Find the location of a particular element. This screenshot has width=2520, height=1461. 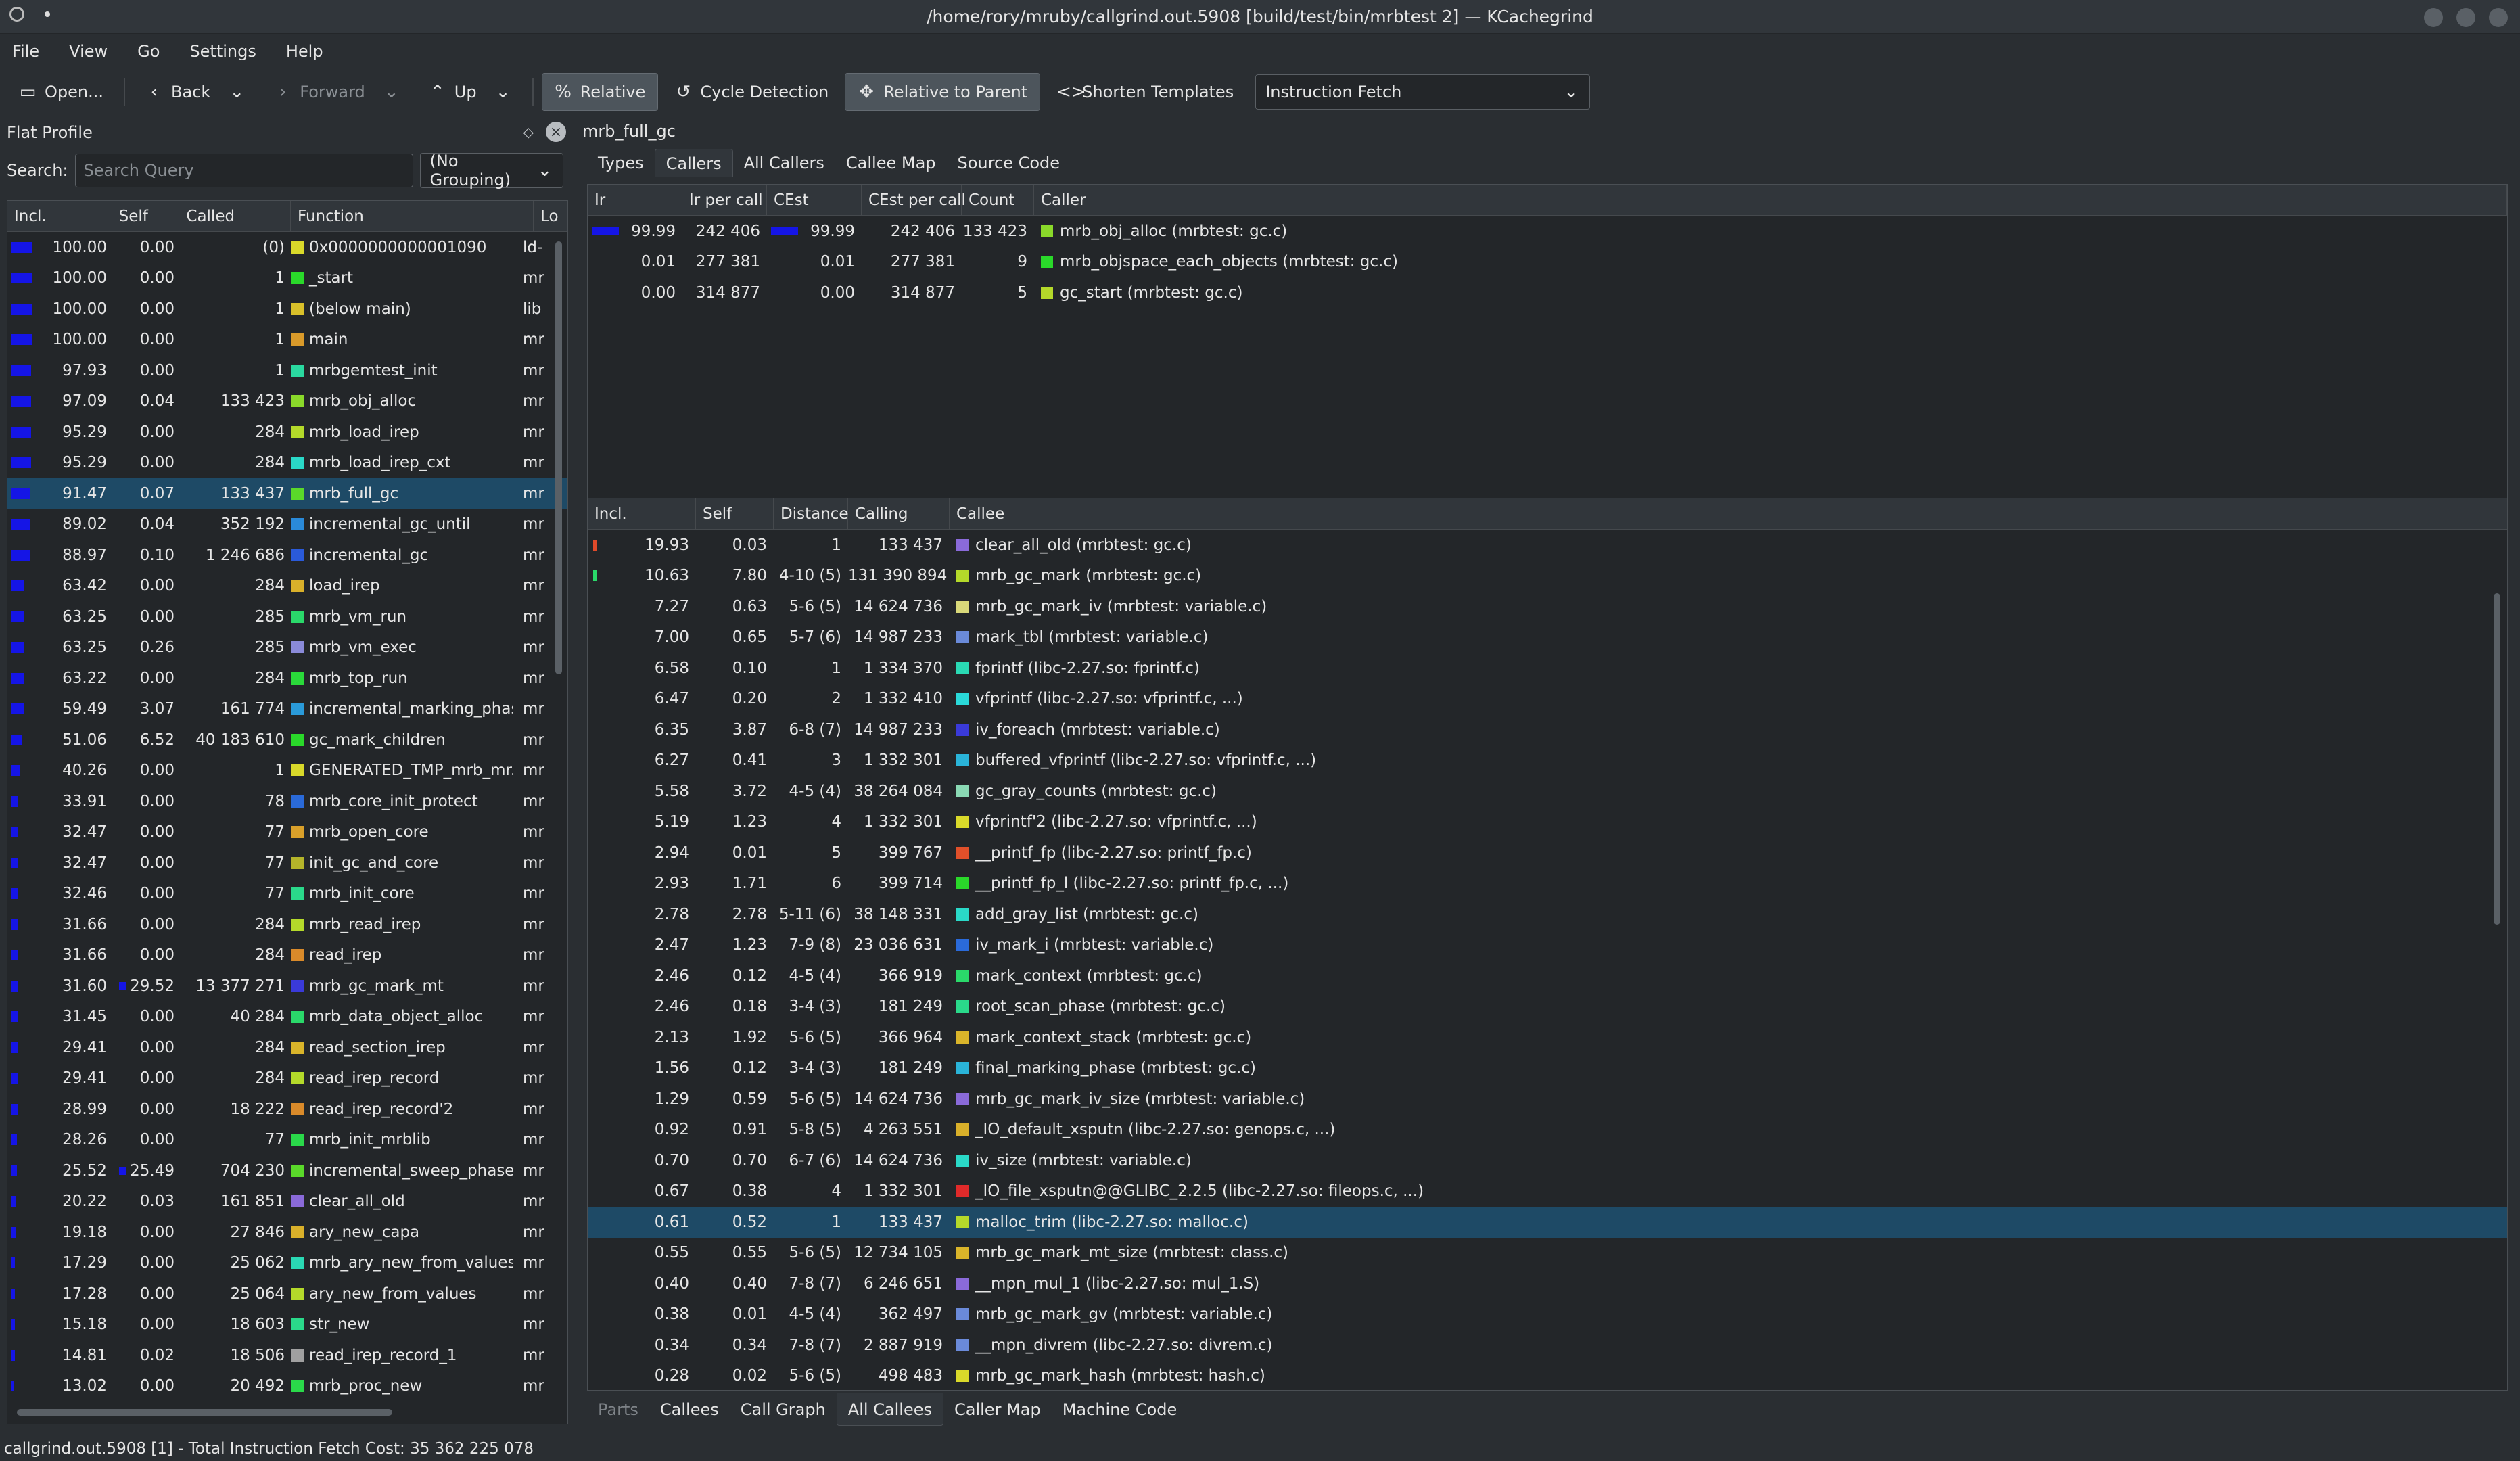

menu-view: View is located at coordinates (88, 51).